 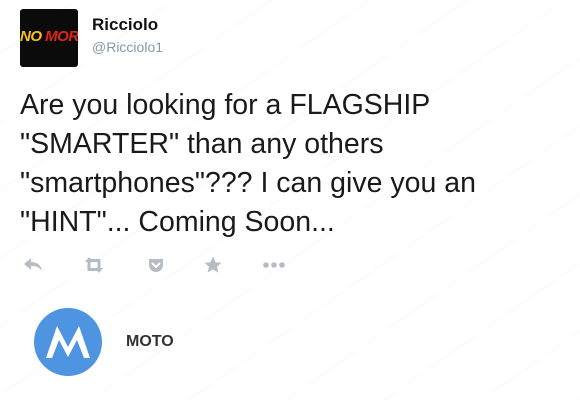 I want to click on avatar-logo-text: NO MORE, so click(x=49, y=36).